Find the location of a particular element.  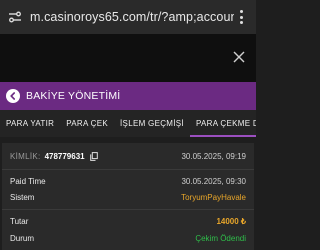

more-menu-icon is located at coordinates (241, 17).